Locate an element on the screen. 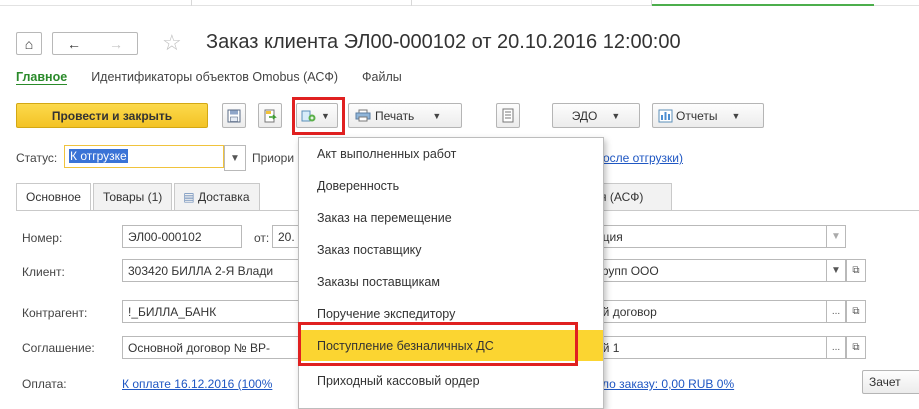 The height and width of the screenshot is (409, 919). related-documents-highlight-frame is located at coordinates (318, 116).